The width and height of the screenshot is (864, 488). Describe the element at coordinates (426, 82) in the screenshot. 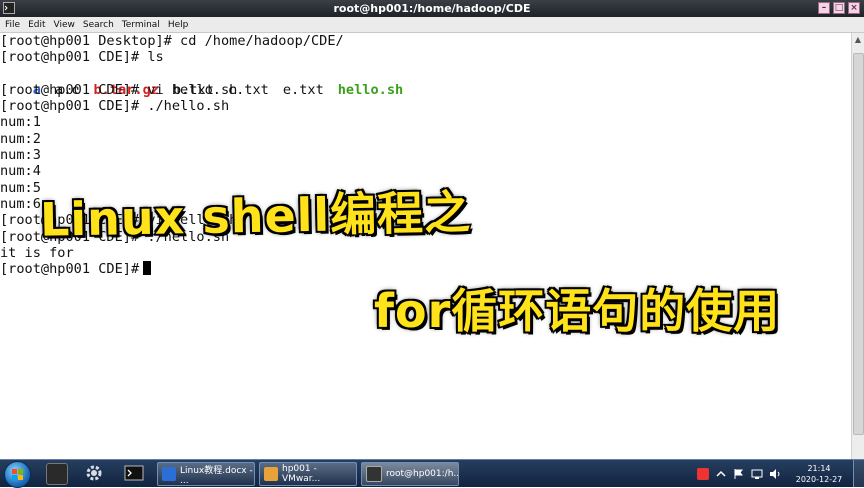

I see `ls-output-line: a a.c b.tar.gz b.txt c.txt e.txt hello.sh` at that location.